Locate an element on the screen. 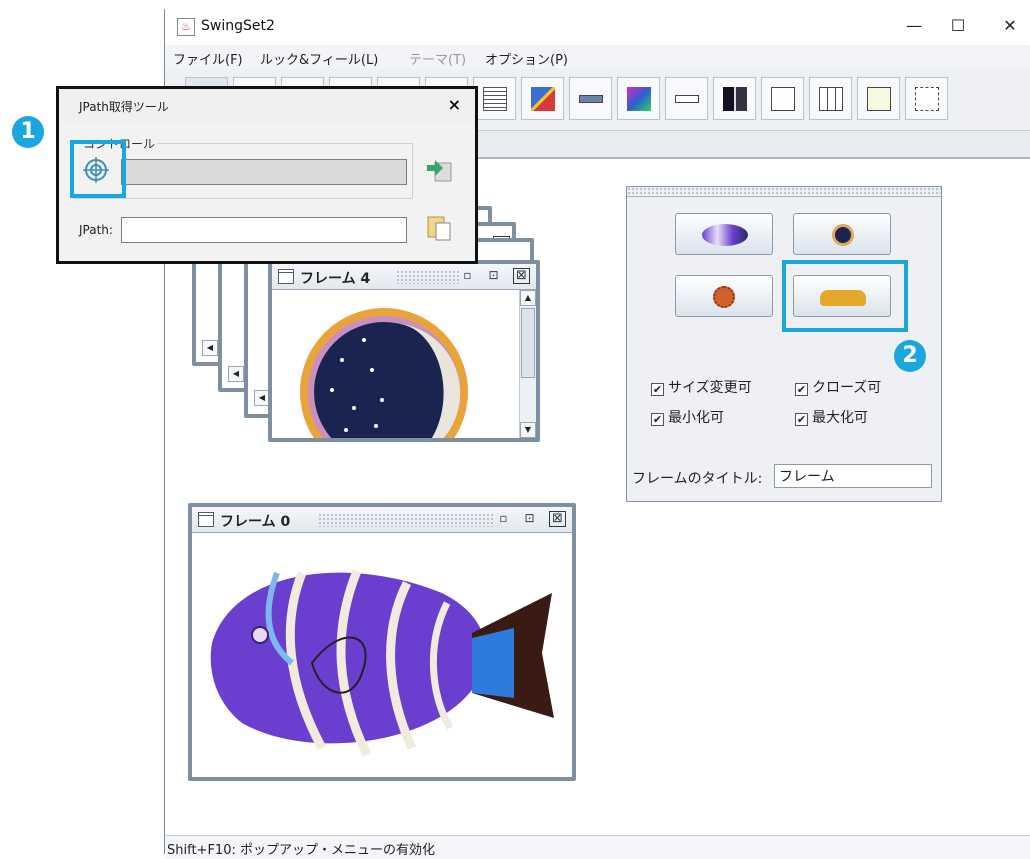  maximize-button: ☐ is located at coordinates (958, 27).